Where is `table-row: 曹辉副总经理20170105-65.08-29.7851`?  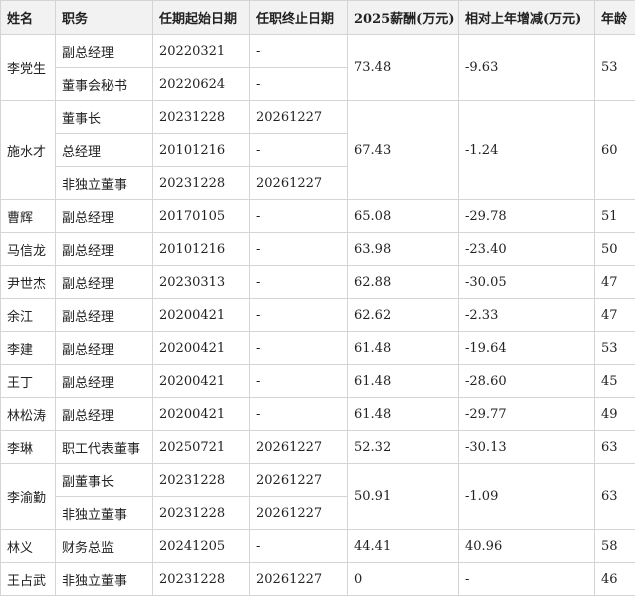 table-row: 曹辉副总经理20170105-65.08-29.7851 is located at coordinates (318, 216).